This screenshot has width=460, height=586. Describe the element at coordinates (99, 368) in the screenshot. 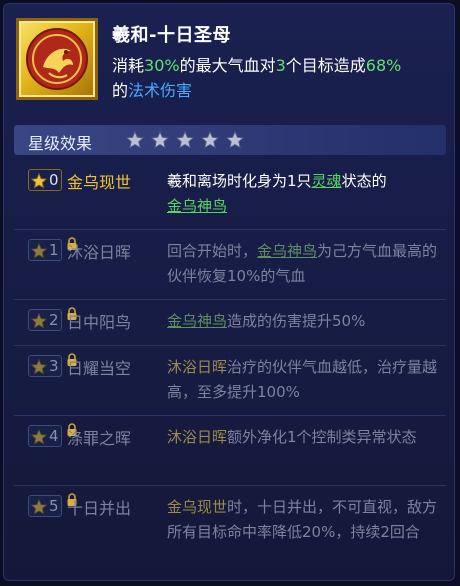

I see `effect-name: 日耀当空` at that location.